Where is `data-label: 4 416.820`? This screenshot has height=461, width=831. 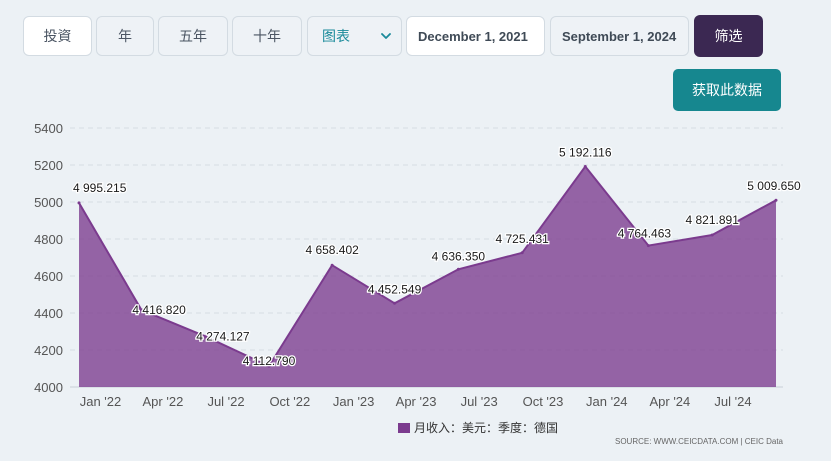
data-label: 4 416.820 is located at coordinates (159, 310).